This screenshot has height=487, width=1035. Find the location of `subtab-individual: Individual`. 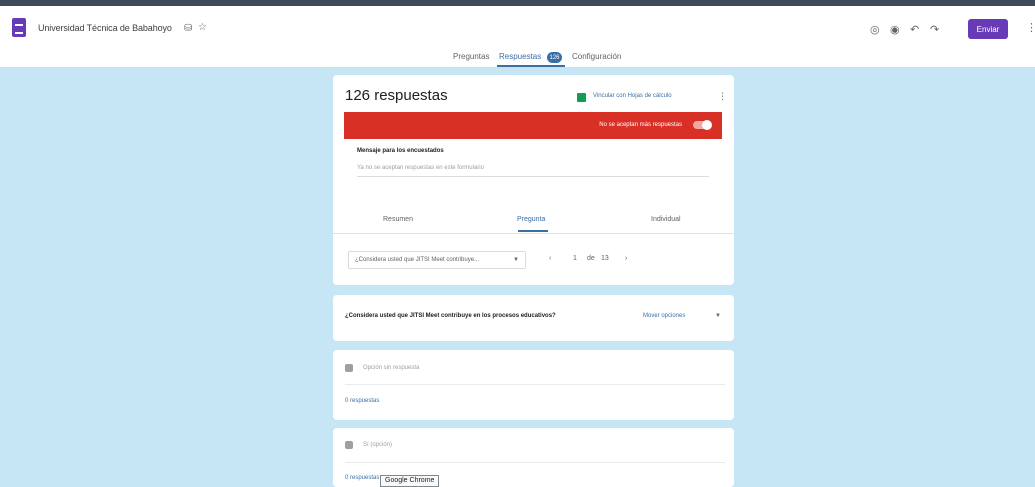

subtab-individual: Individual is located at coordinates (666, 219).